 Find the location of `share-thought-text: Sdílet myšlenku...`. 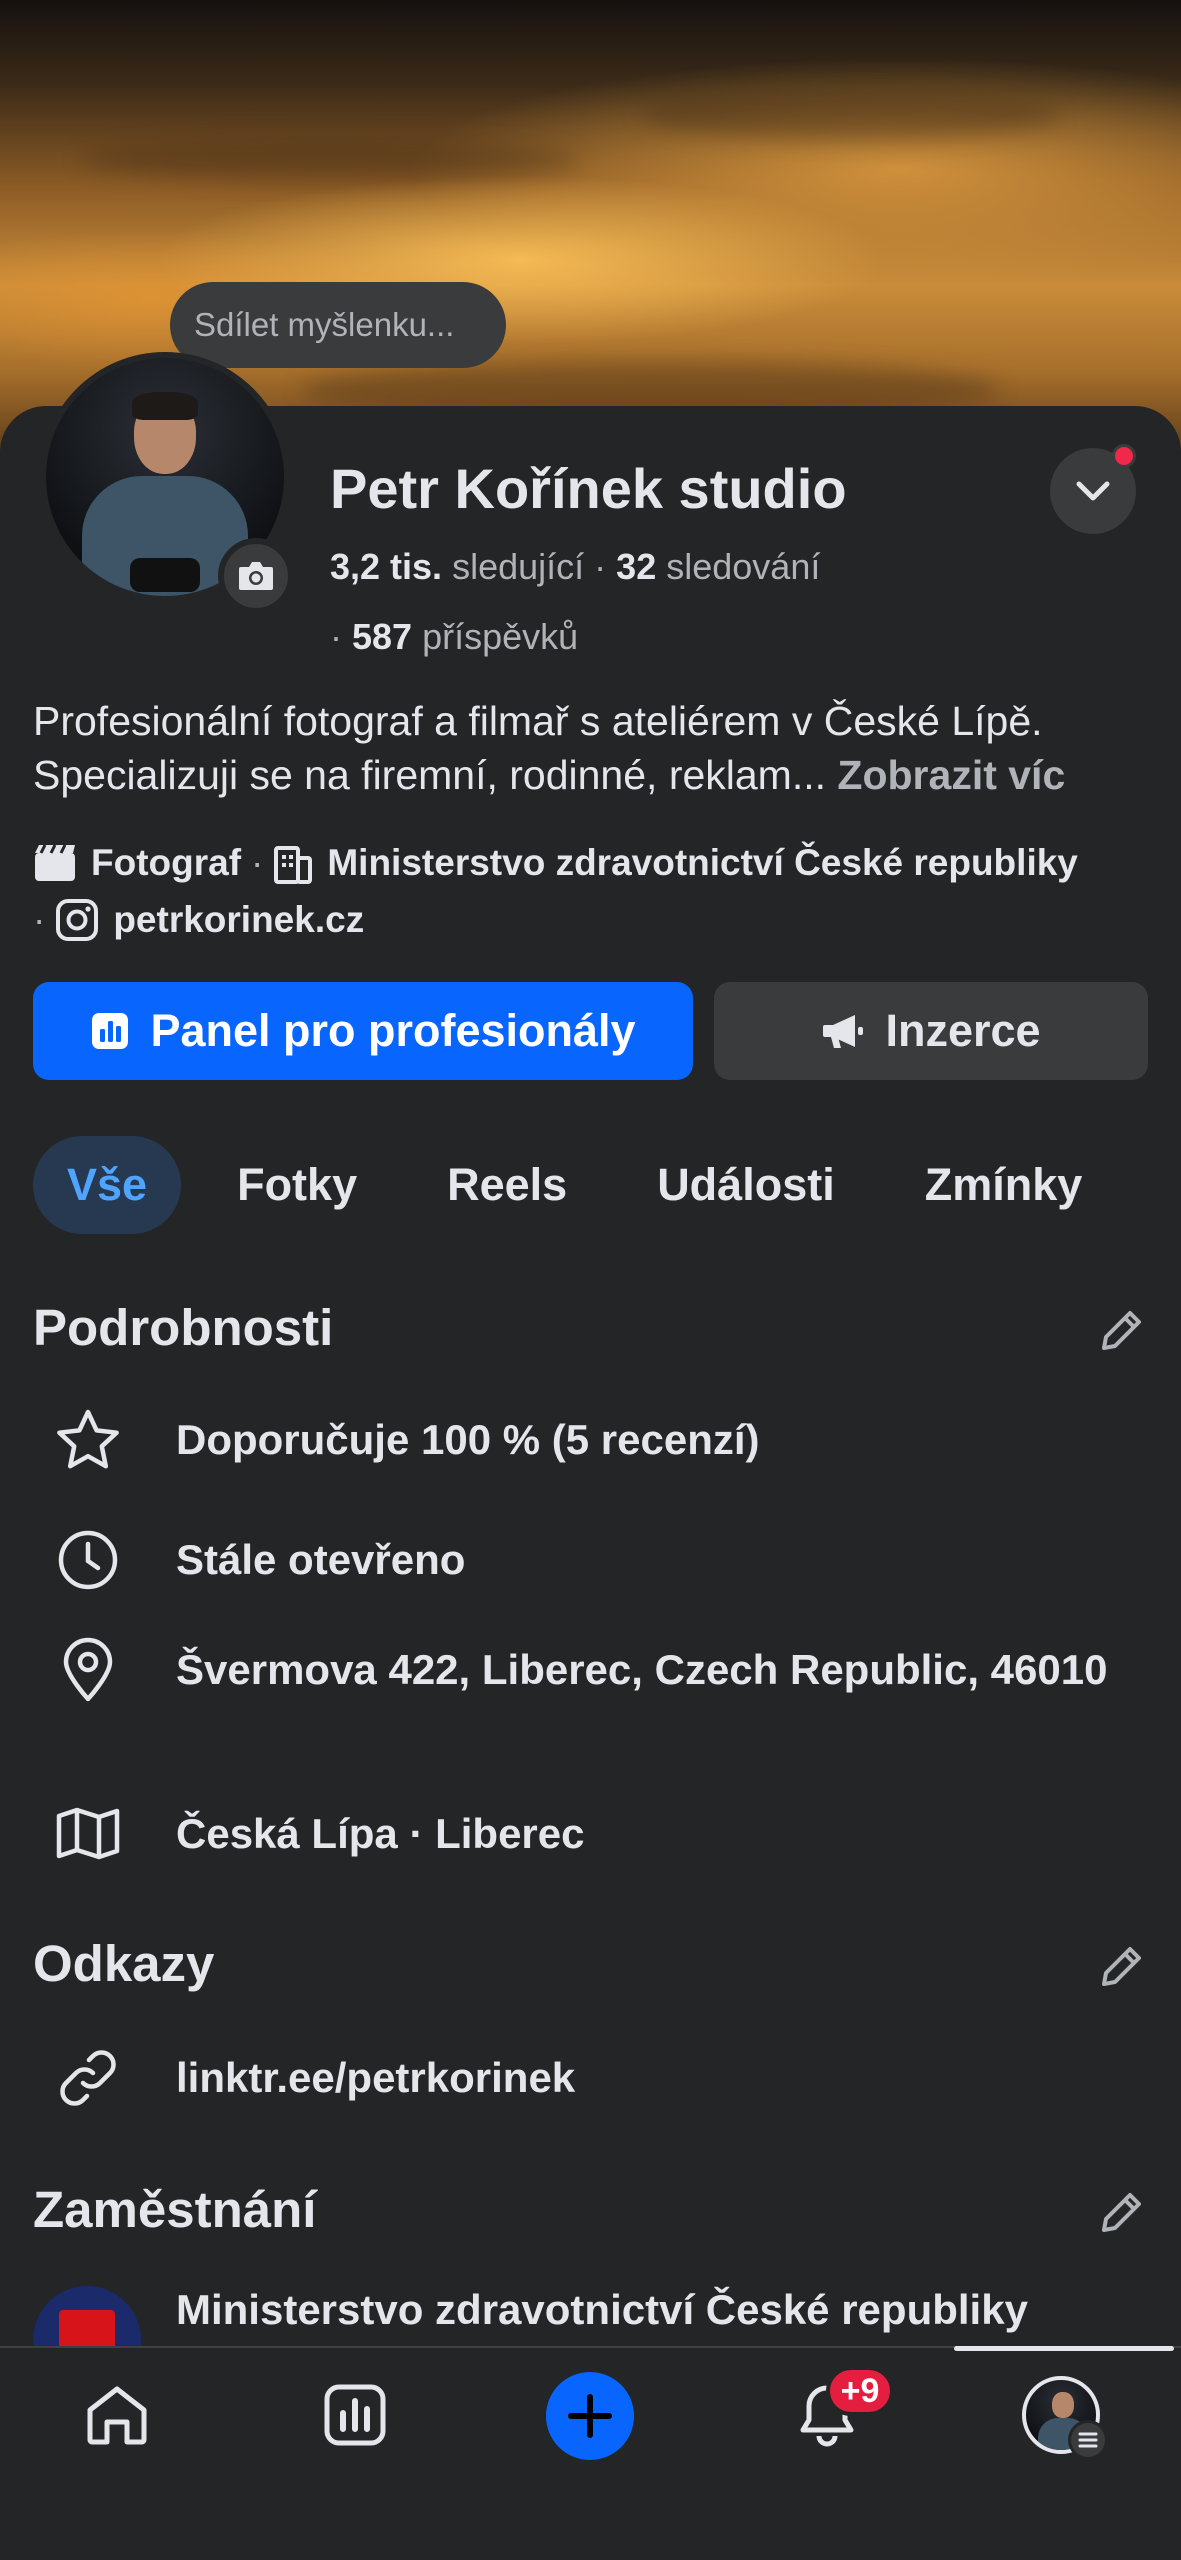

share-thought-text: Sdílet myšlenku... is located at coordinates (324, 324).